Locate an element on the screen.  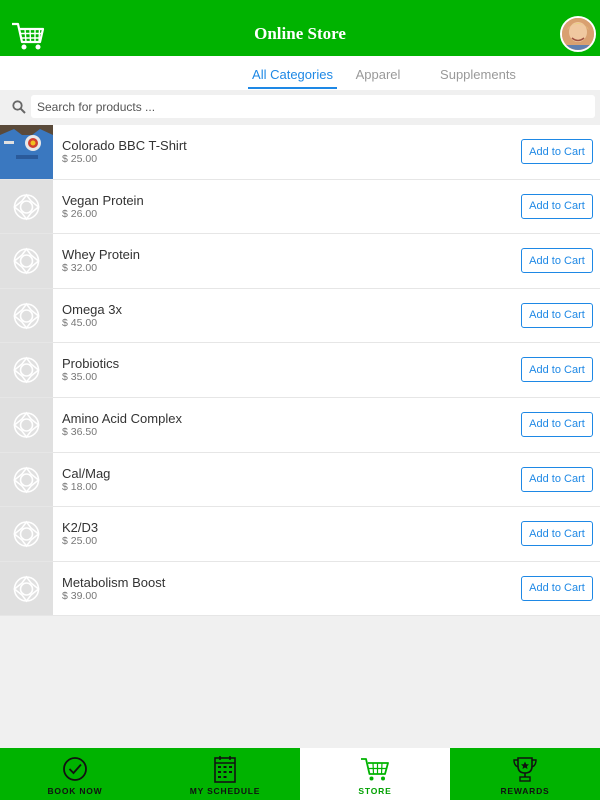
product-price: $ 18.00 is located at coordinates (80, 486).